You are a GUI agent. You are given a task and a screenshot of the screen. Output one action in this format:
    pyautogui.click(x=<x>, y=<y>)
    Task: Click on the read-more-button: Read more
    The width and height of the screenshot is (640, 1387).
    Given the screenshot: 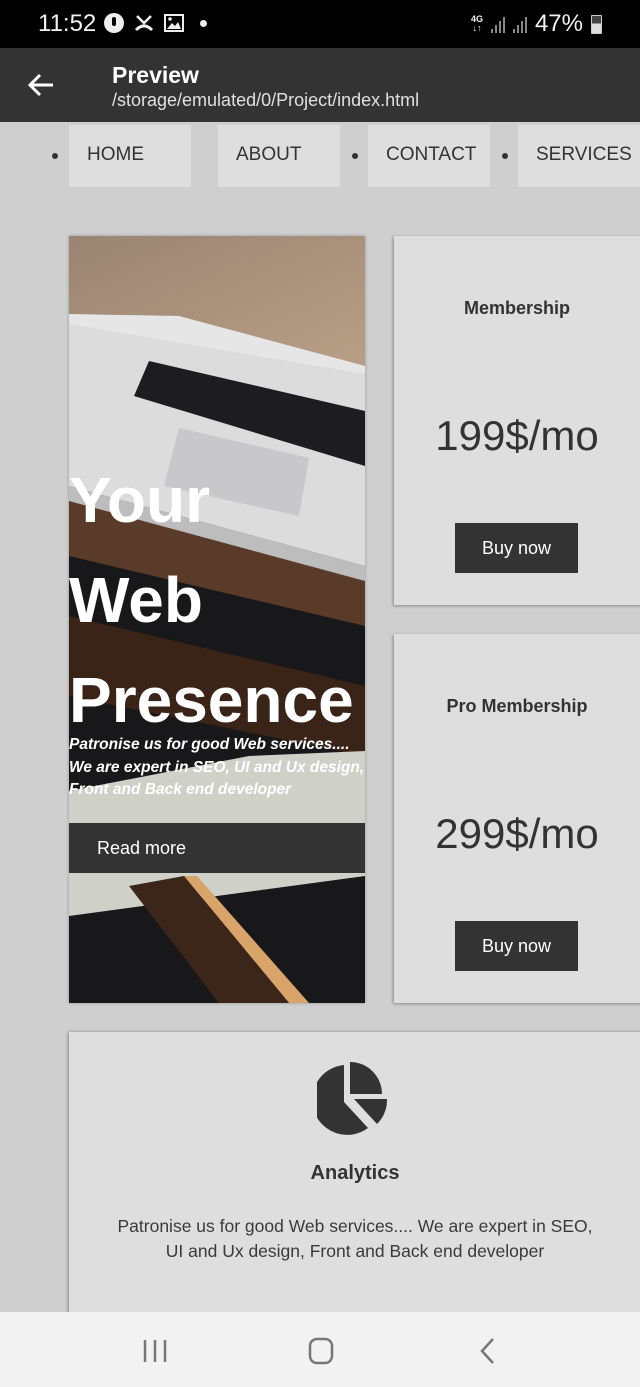 What is the action you would take?
    pyautogui.click(x=217, y=848)
    